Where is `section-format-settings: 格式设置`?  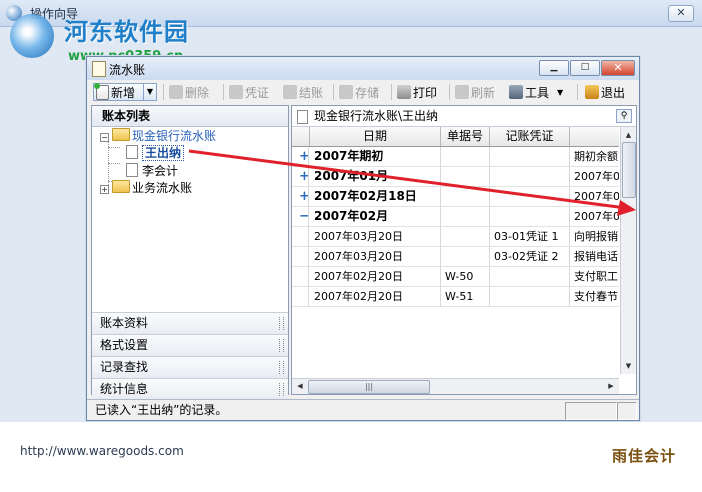
section-format-settings: 格式设置 is located at coordinates (190, 345).